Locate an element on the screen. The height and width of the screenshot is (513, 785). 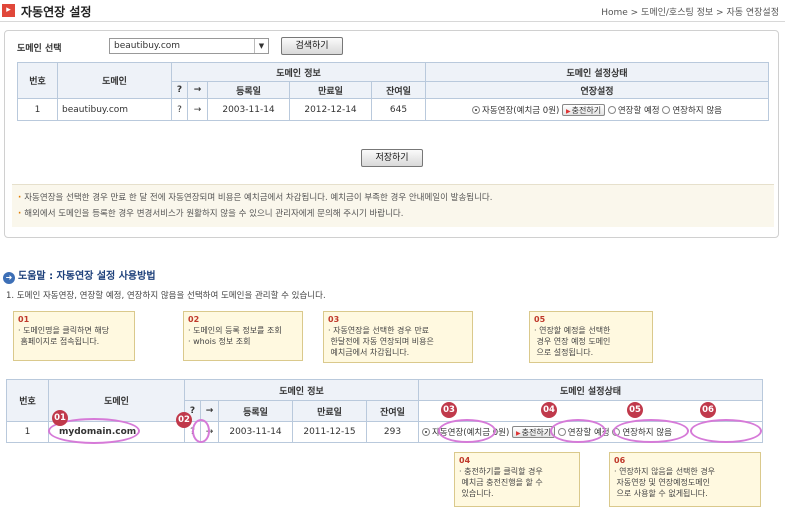
highlight-ring-plan is located at coordinates (651, 431).